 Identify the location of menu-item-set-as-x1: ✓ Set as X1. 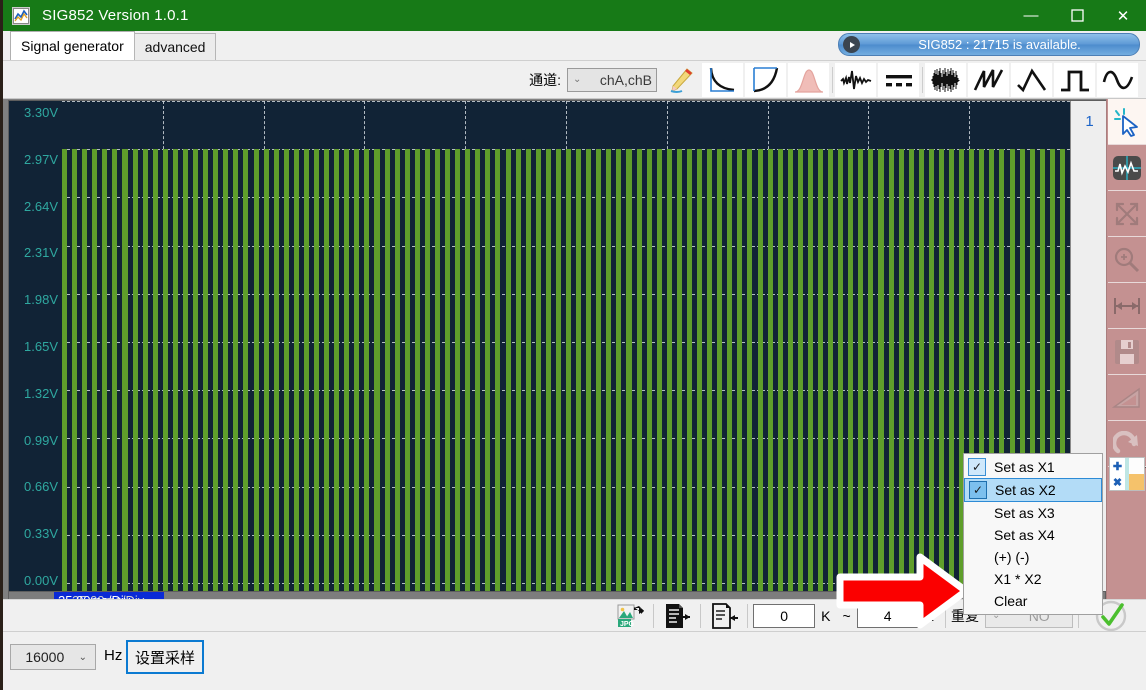
(1033, 467).